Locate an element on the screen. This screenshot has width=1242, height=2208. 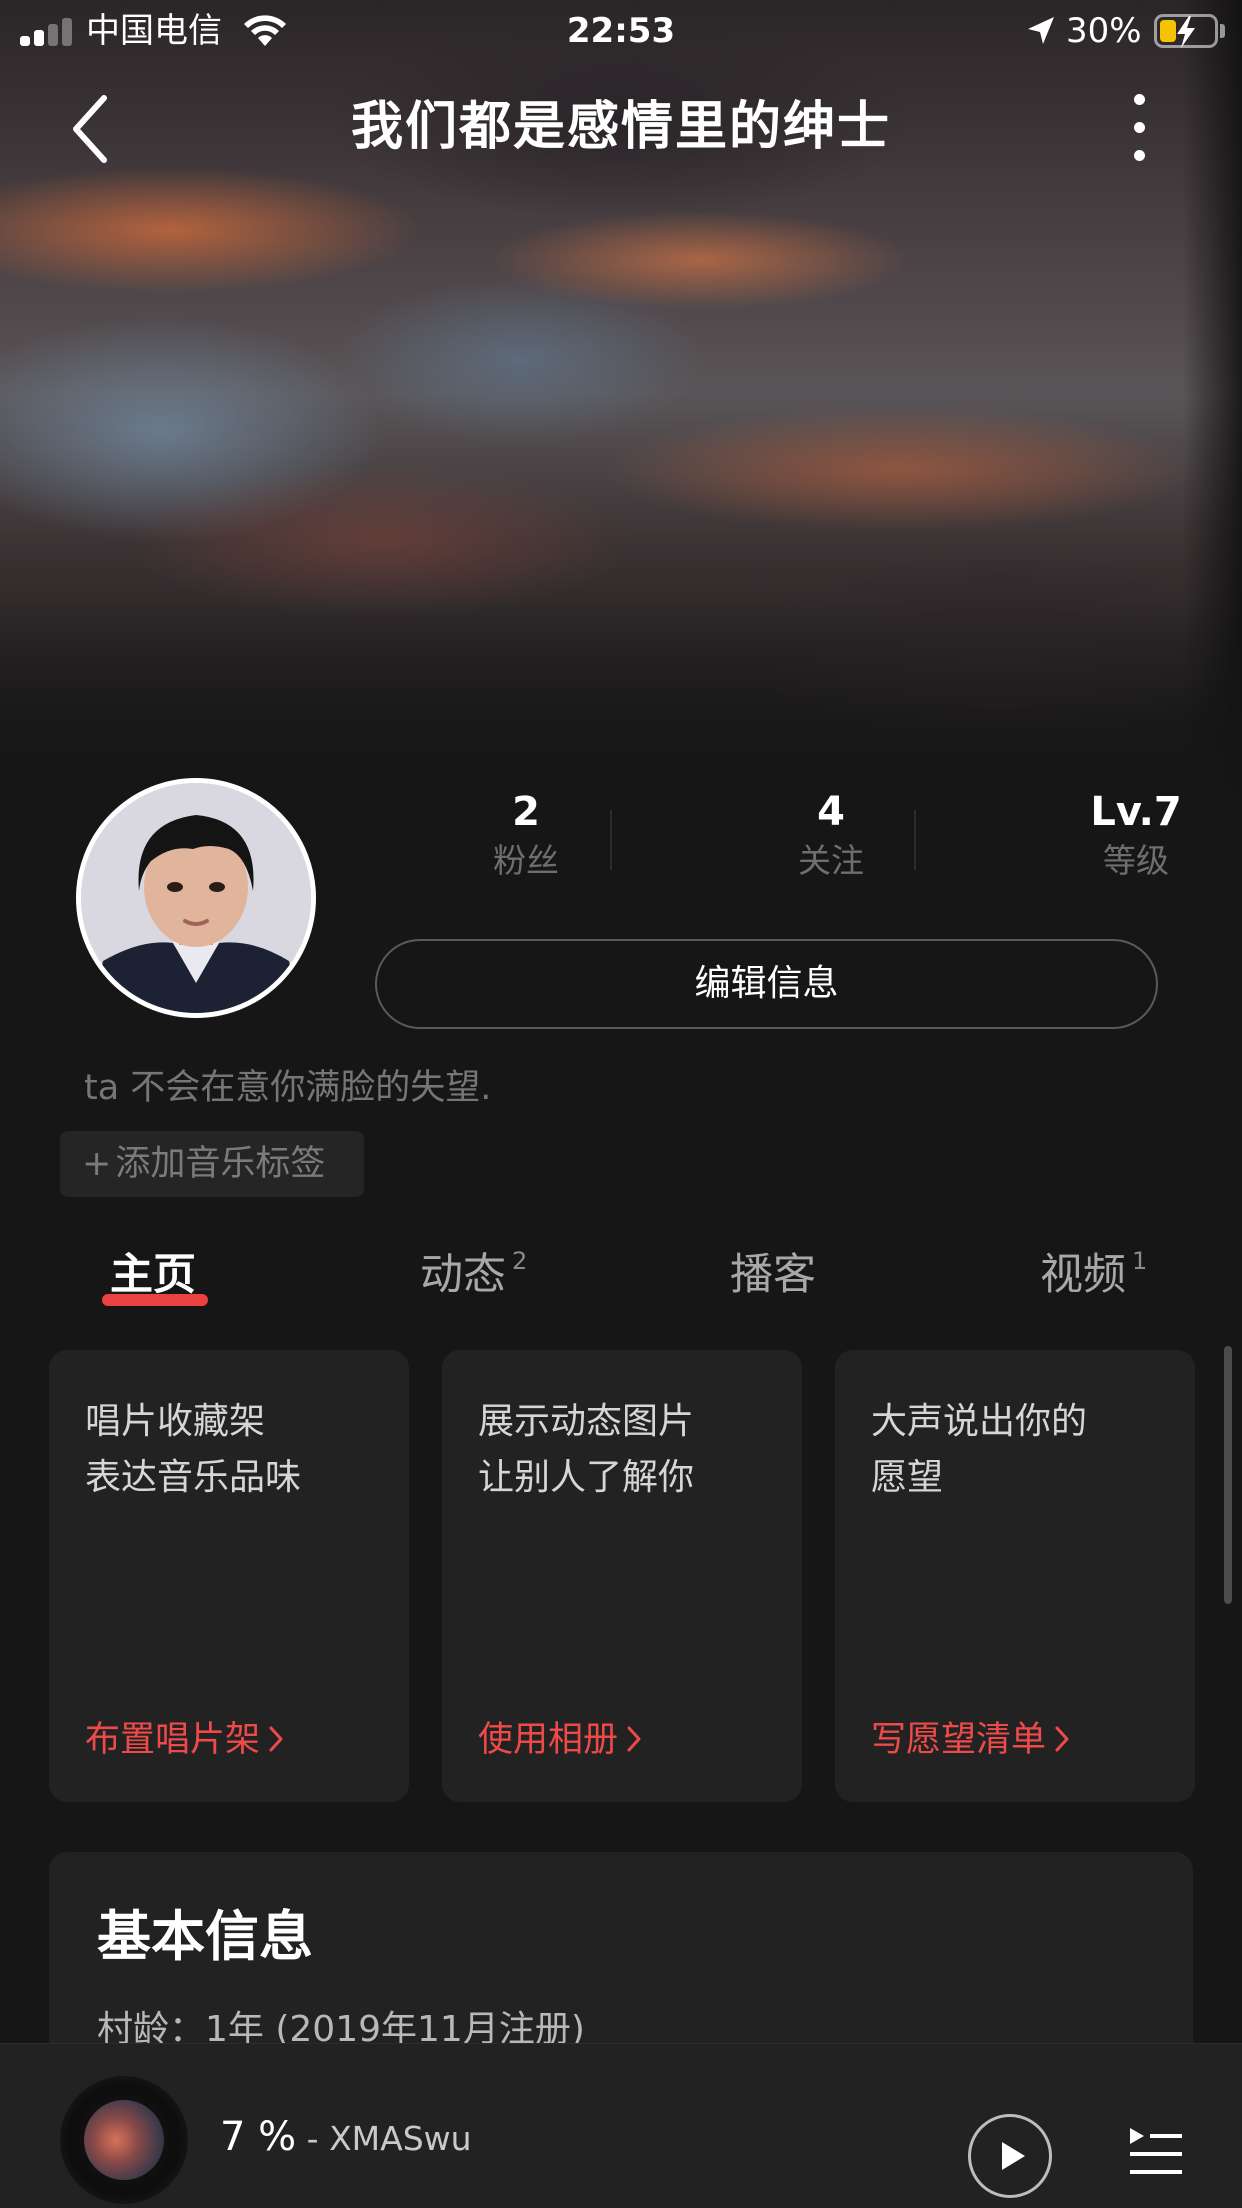
album-art is located at coordinates (124, 2140).